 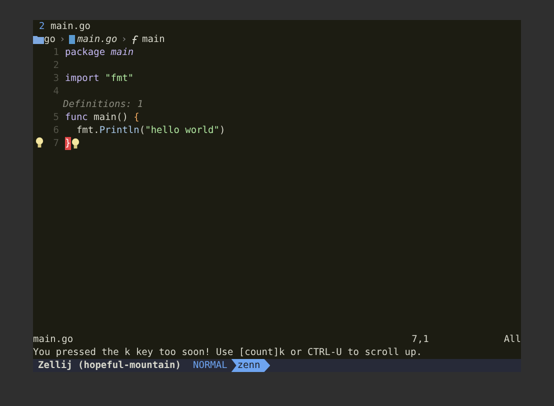 I want to click on line-number: 2, so click(x=56, y=65).